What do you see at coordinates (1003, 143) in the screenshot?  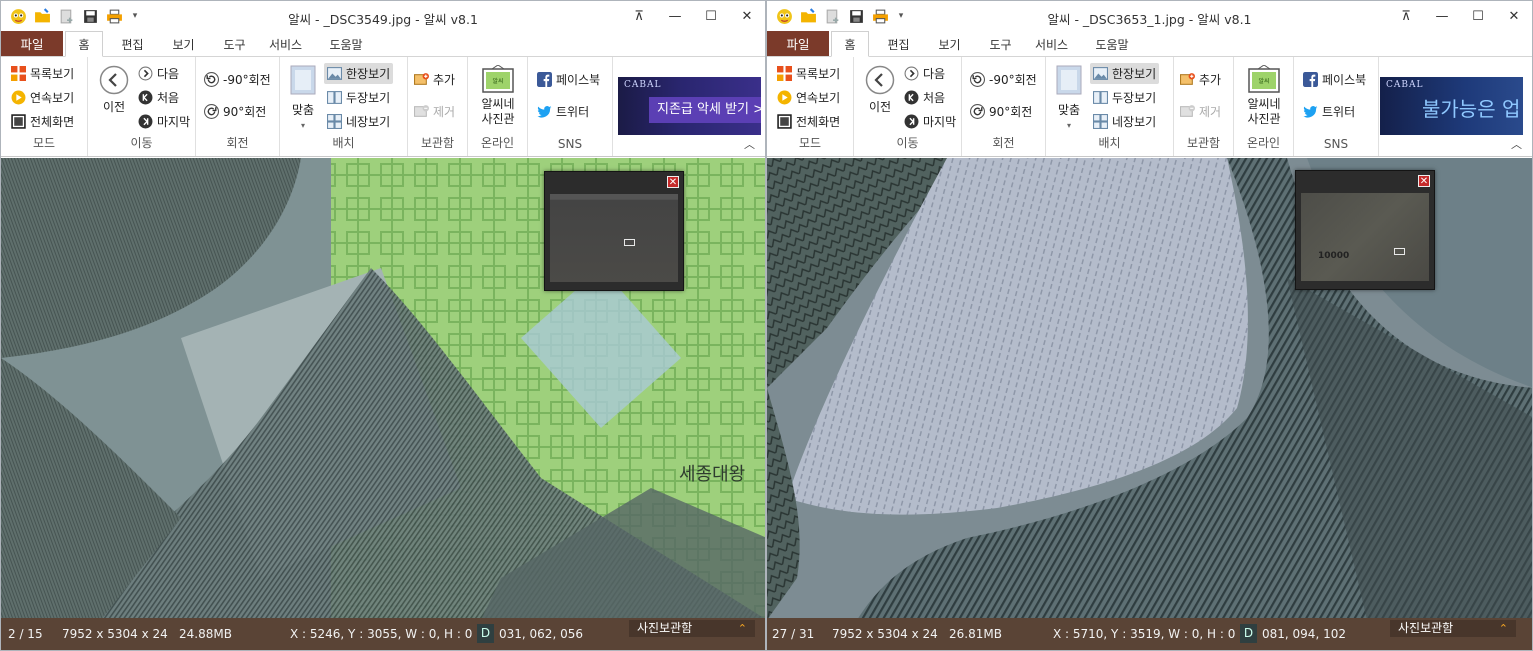 I see `group-label: 회전` at bounding box center [1003, 143].